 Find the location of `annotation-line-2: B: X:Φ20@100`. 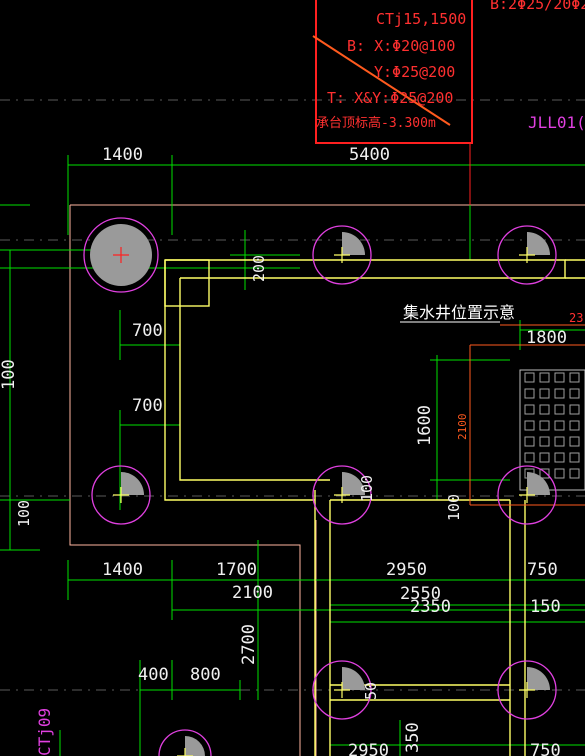

annotation-line-2: B: X:Φ20@100 is located at coordinates (401, 46).